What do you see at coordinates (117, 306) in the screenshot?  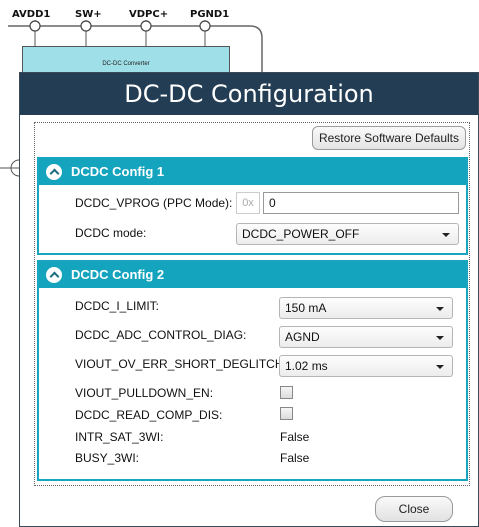 I see `i-limit-label: DCDC_I_LIMIT:` at bounding box center [117, 306].